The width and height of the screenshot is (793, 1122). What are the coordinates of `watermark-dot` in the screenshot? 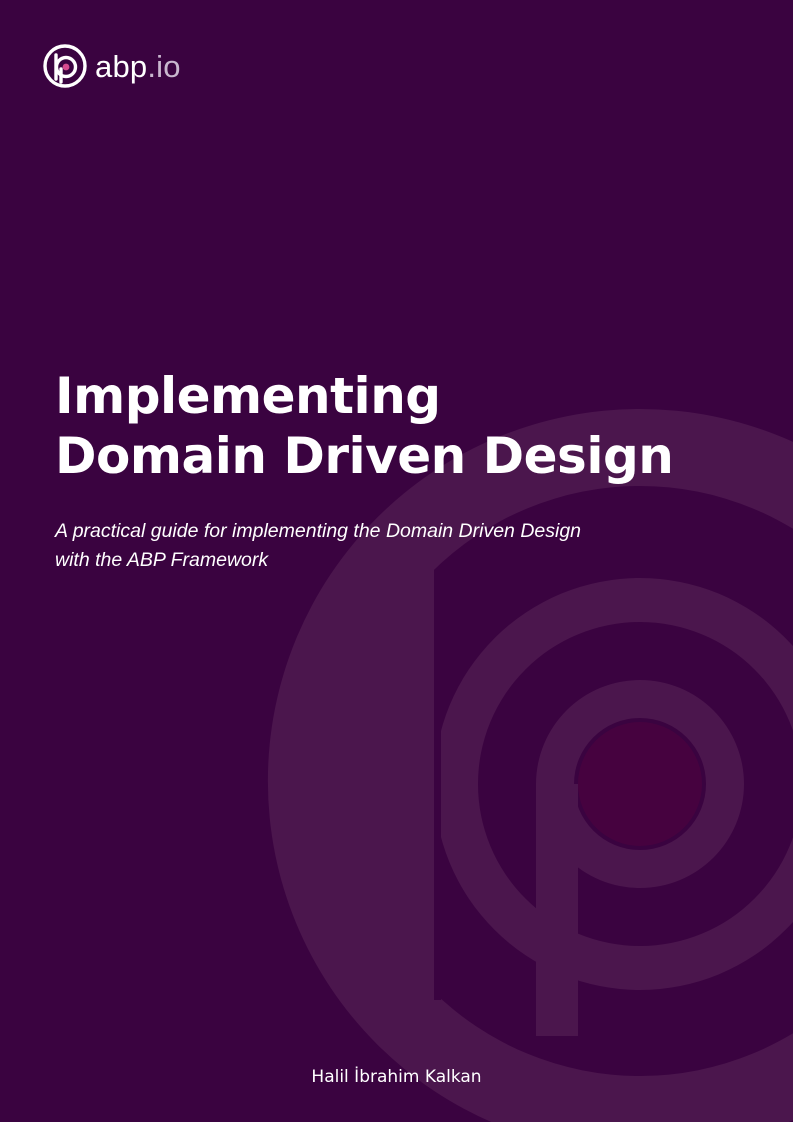 It's located at (640, 784).